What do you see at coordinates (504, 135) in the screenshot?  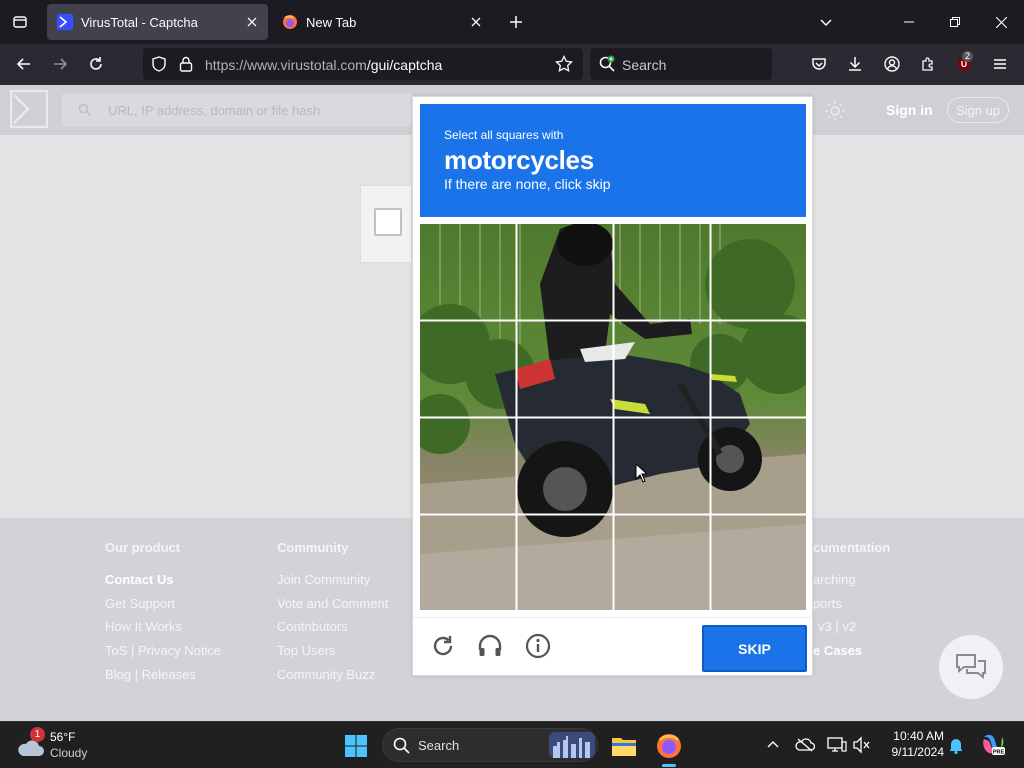 I see `captcha-instruction-line1: Select all squares with` at bounding box center [504, 135].